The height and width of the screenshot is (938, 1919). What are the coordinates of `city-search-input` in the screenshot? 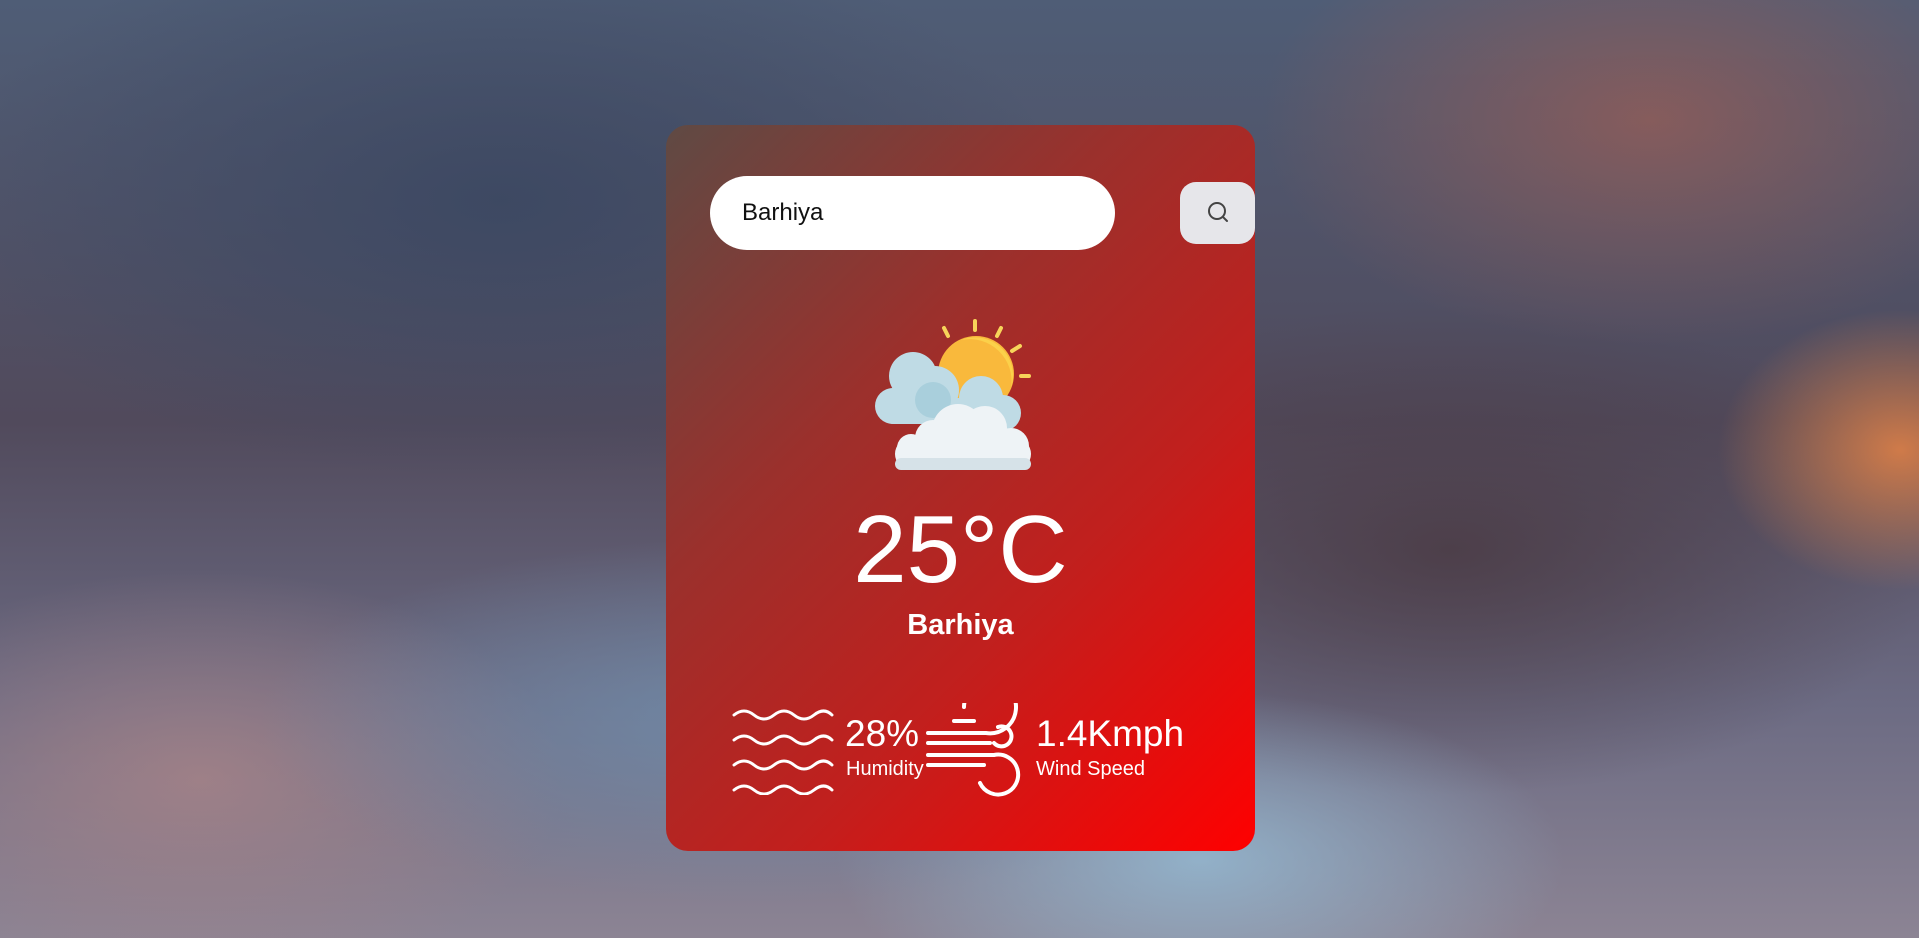 It's located at (912, 213).